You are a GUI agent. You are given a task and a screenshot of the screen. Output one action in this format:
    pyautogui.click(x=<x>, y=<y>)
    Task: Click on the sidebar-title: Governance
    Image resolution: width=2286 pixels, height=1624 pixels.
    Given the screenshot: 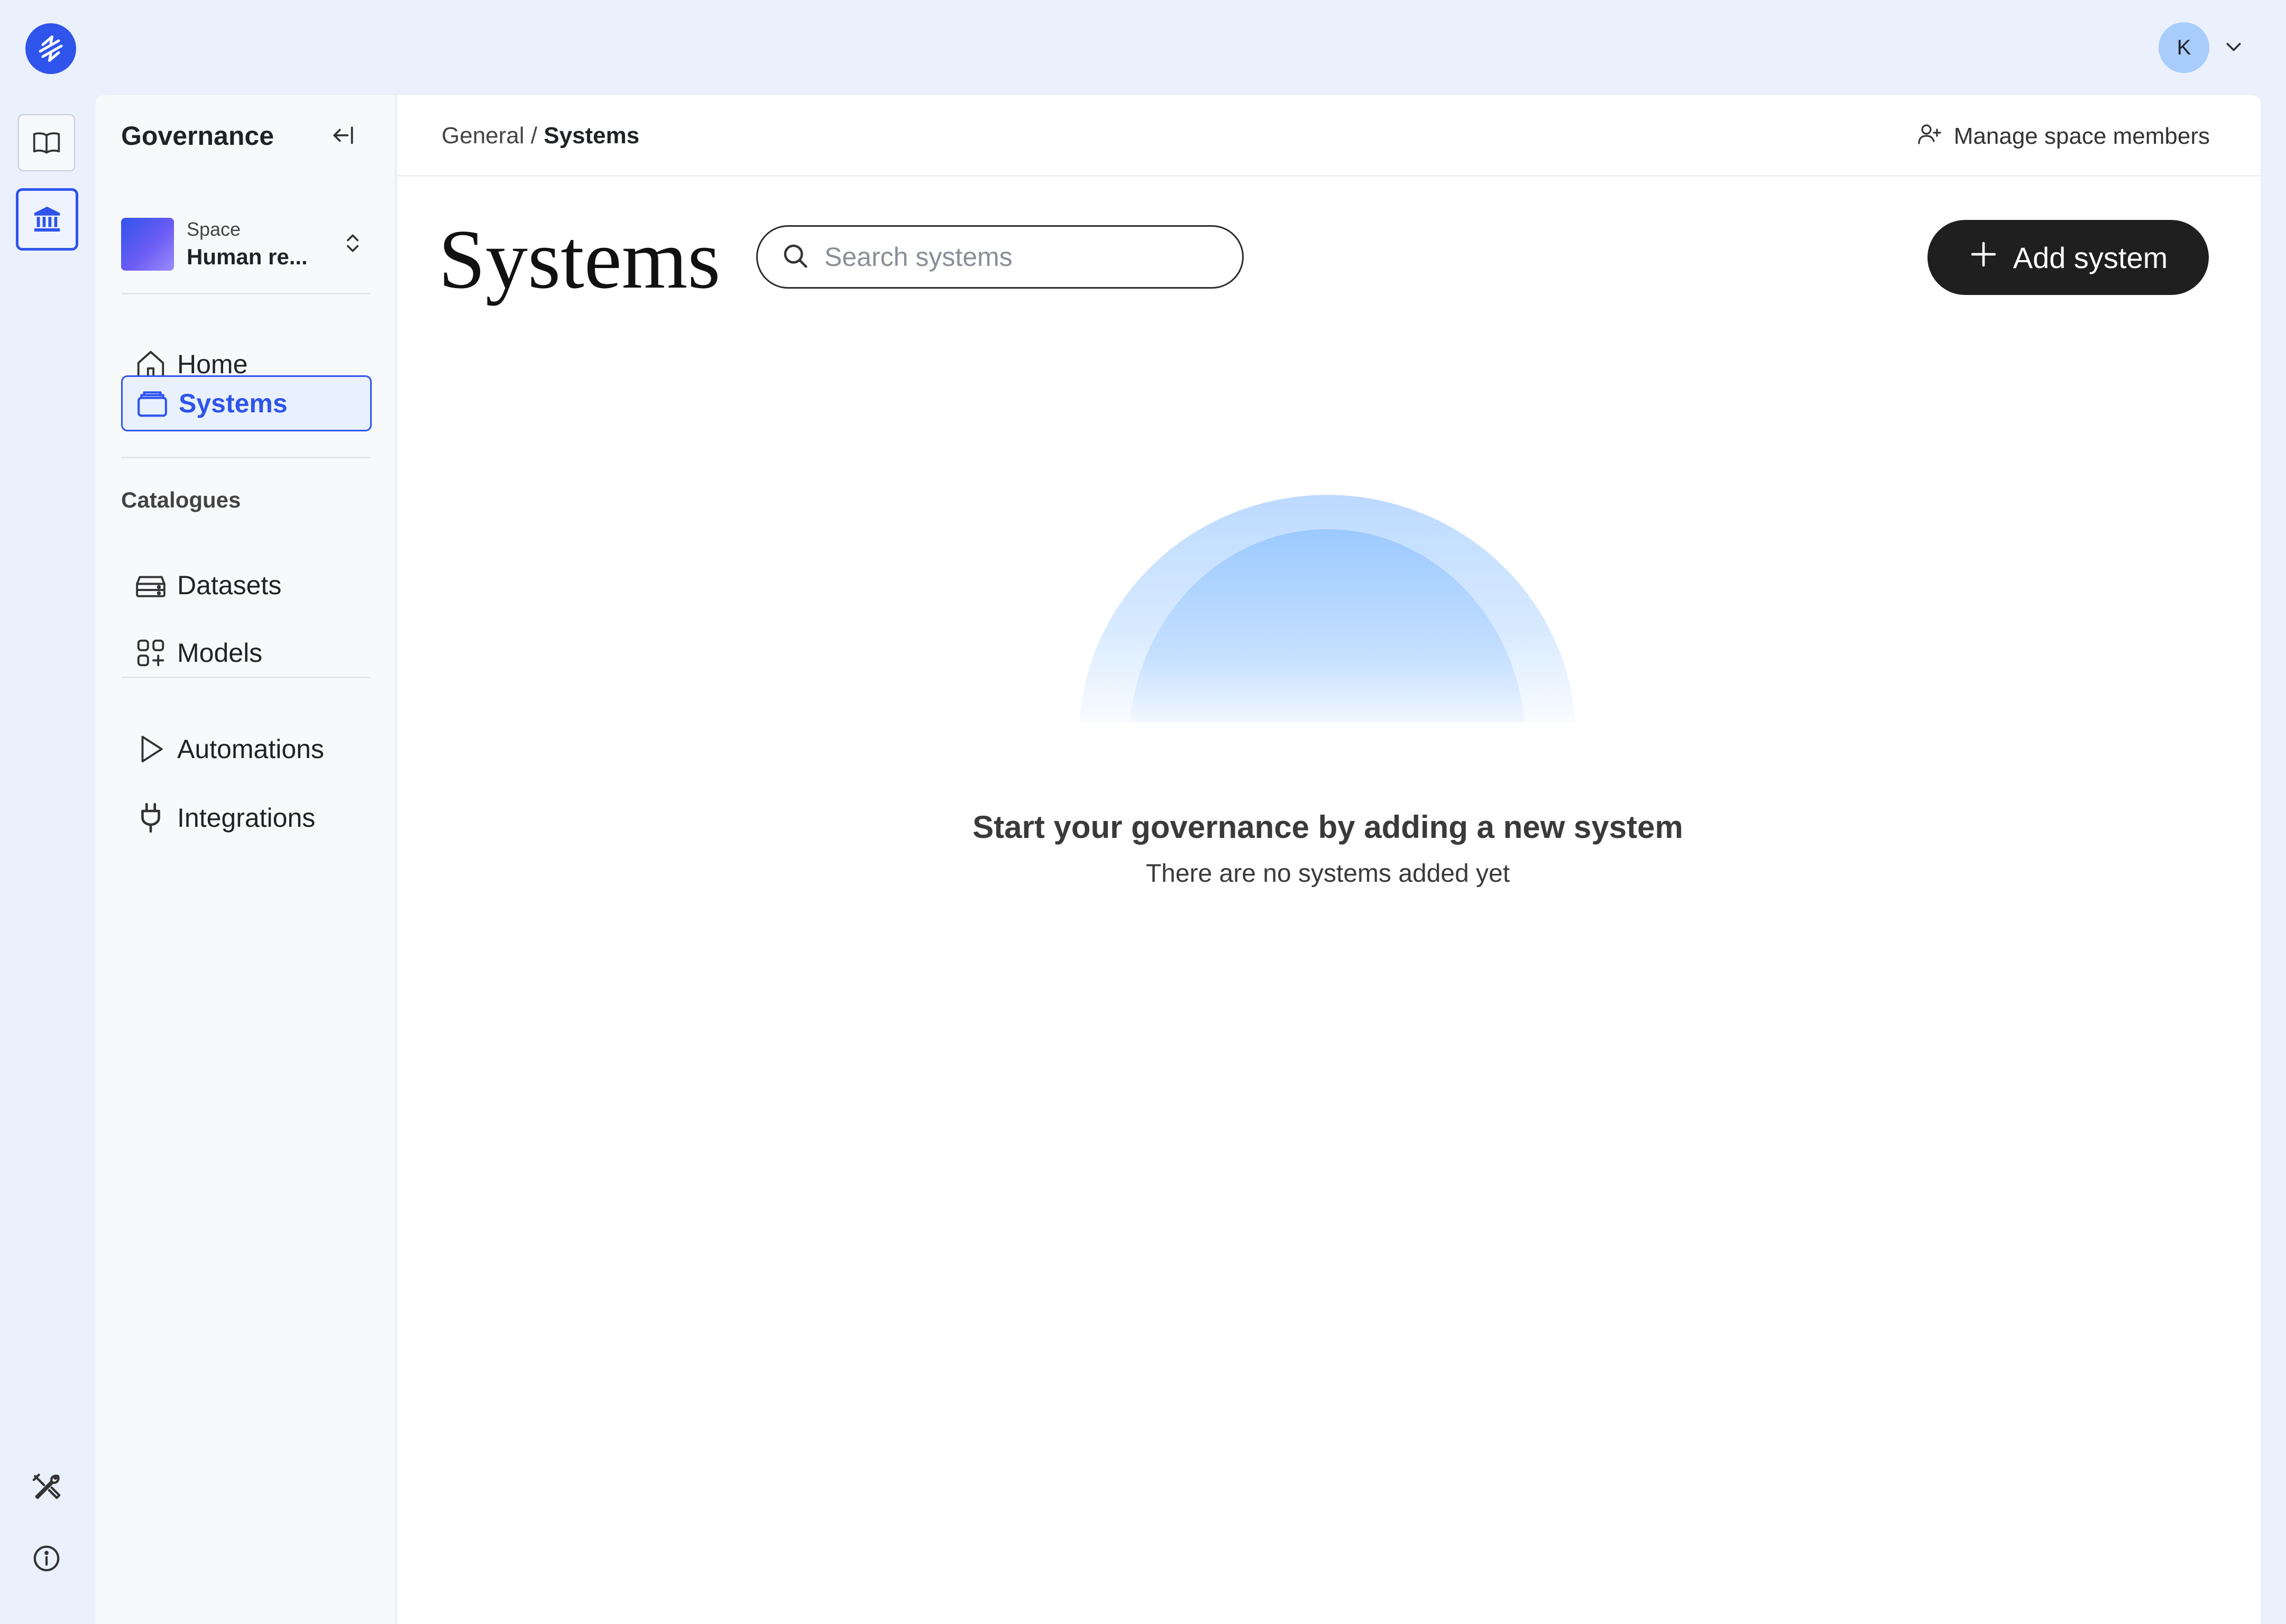 What is the action you would take?
    pyautogui.click(x=197, y=136)
    